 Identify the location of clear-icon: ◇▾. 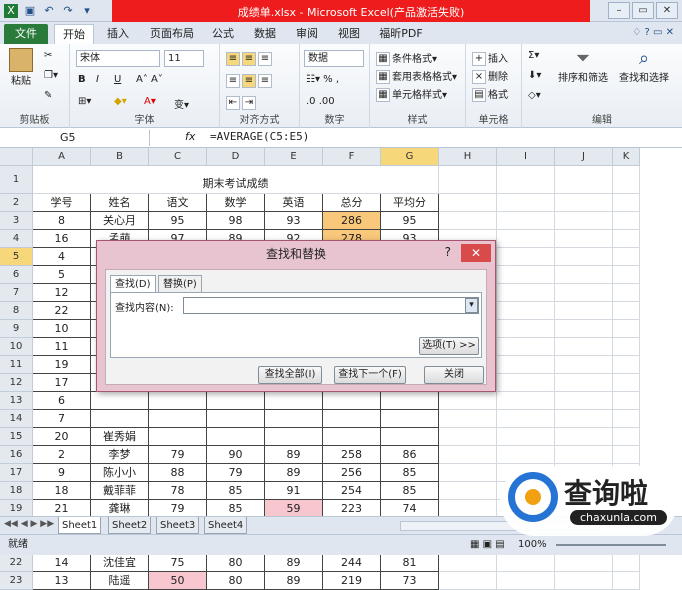
(534, 95).